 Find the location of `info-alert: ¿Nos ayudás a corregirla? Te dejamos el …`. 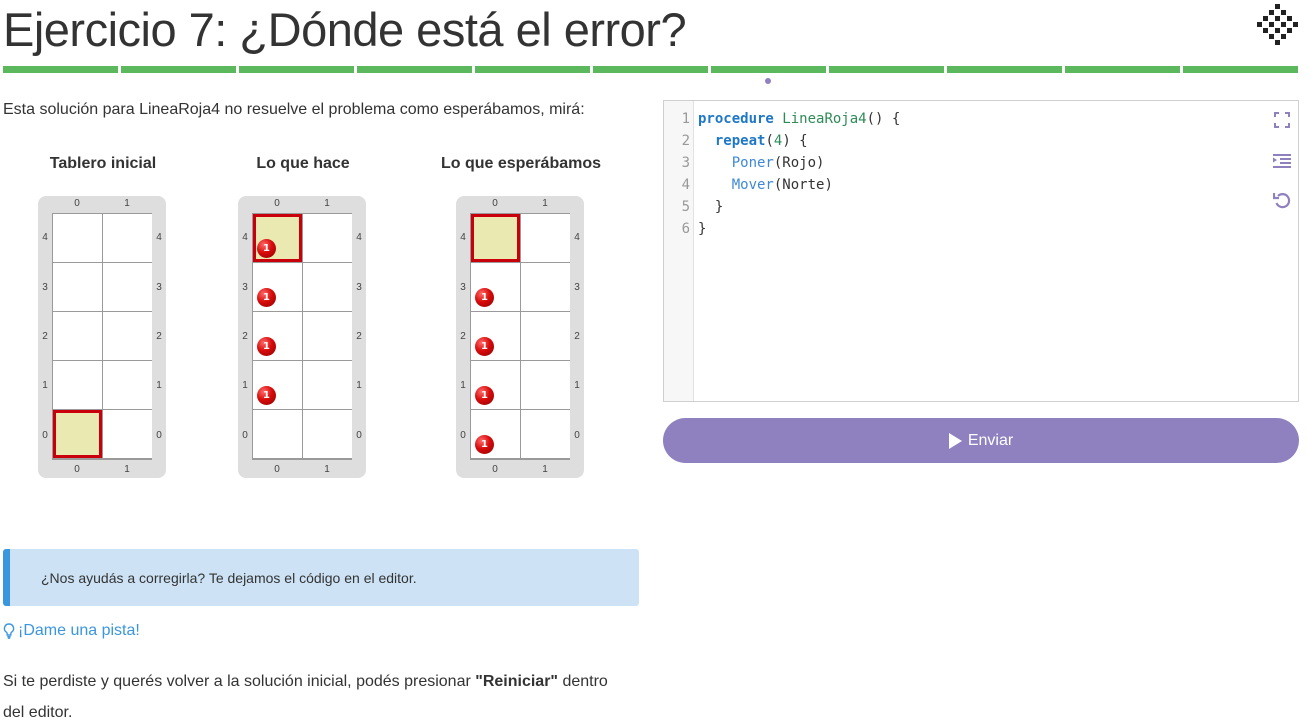

info-alert: ¿Nos ayudás a corregirla? Te dejamos el … is located at coordinates (321, 577).